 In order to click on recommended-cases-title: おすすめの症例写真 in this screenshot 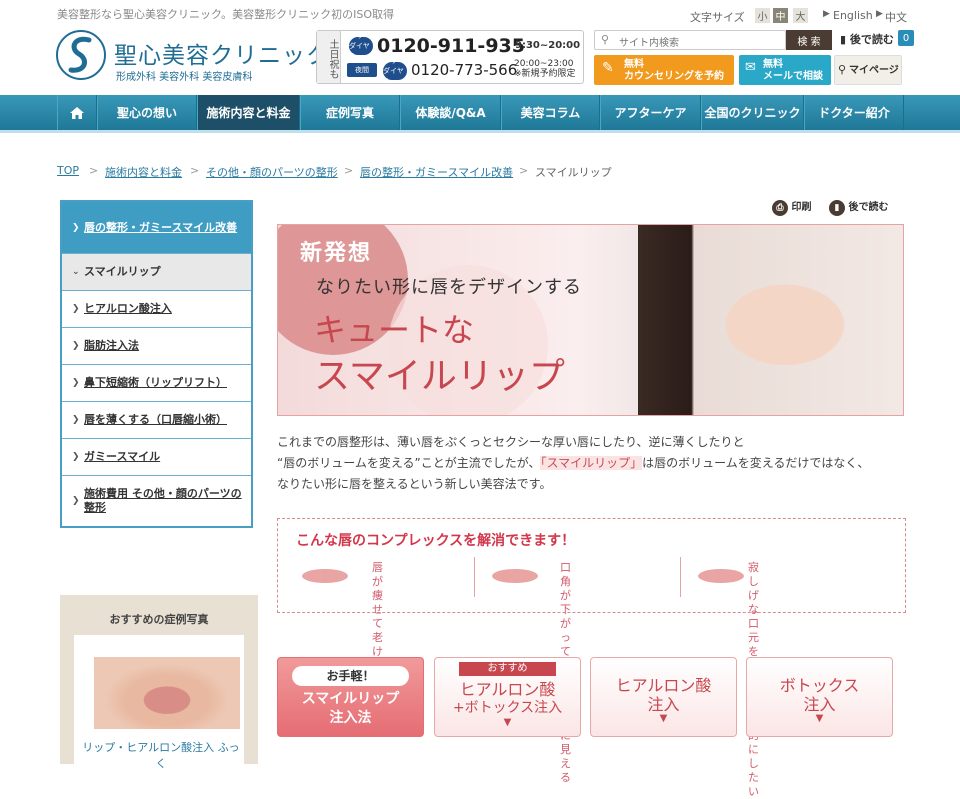, I will do `click(159, 619)`.